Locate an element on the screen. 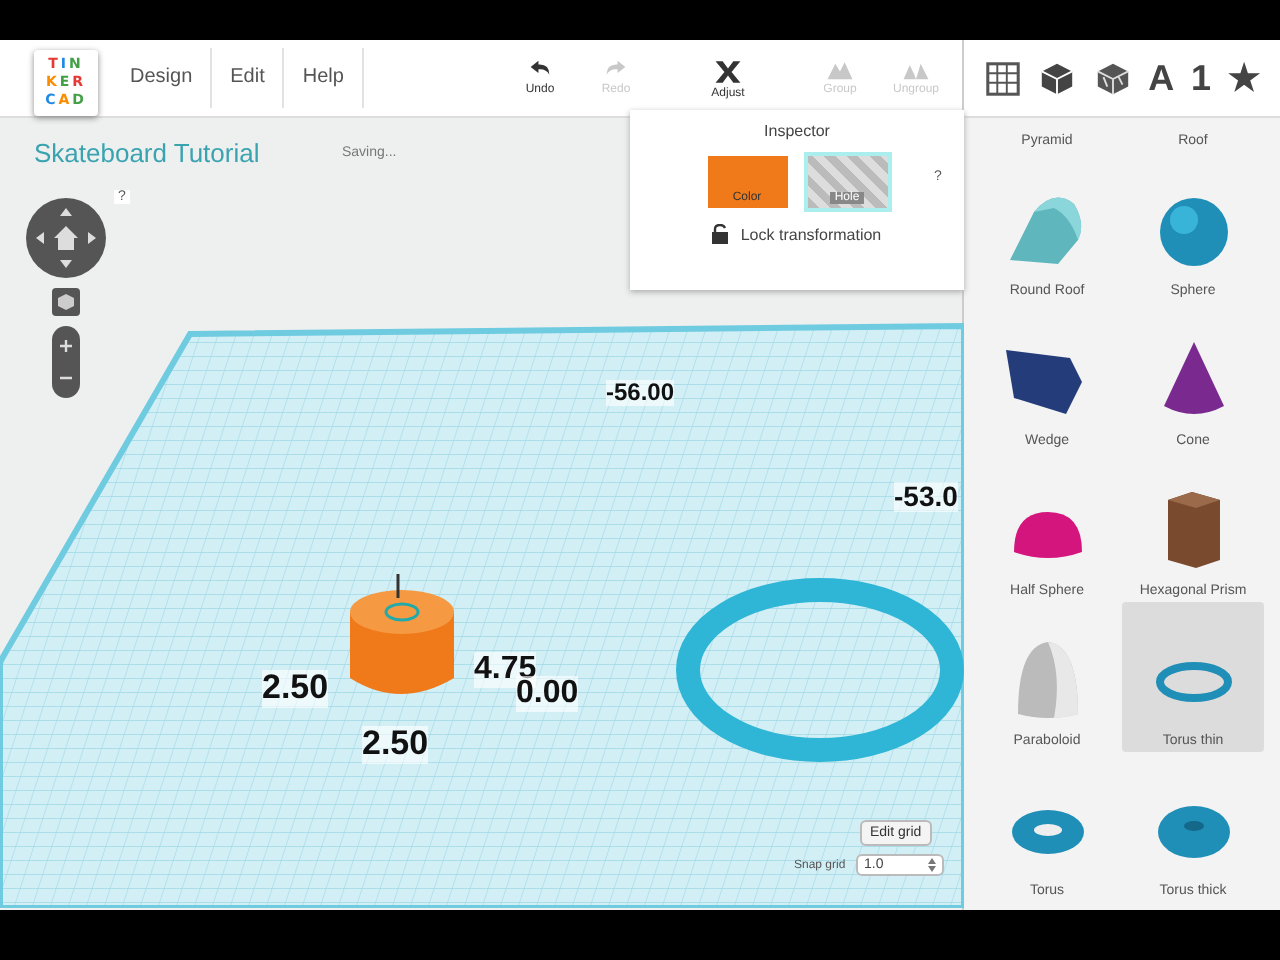 Image resolution: width=1280 pixels, height=960 pixels. half-sphere-shape-icon is located at coordinates (1047, 535).